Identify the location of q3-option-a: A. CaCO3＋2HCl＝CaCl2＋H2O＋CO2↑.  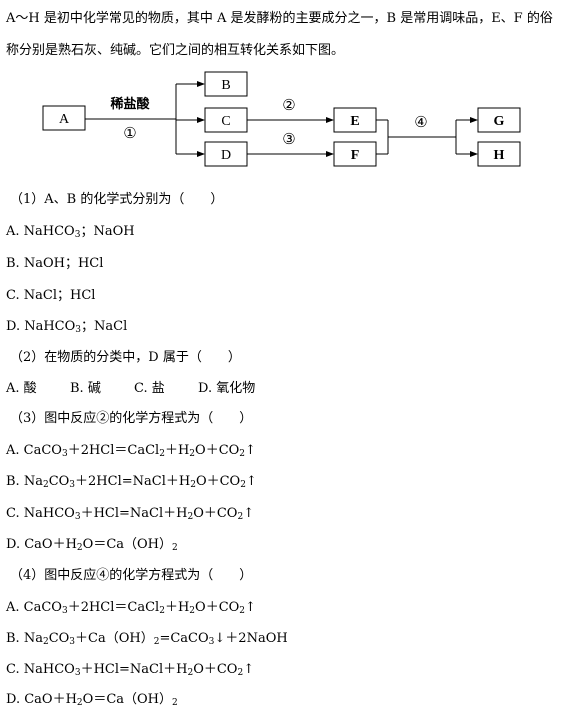
(131, 449).